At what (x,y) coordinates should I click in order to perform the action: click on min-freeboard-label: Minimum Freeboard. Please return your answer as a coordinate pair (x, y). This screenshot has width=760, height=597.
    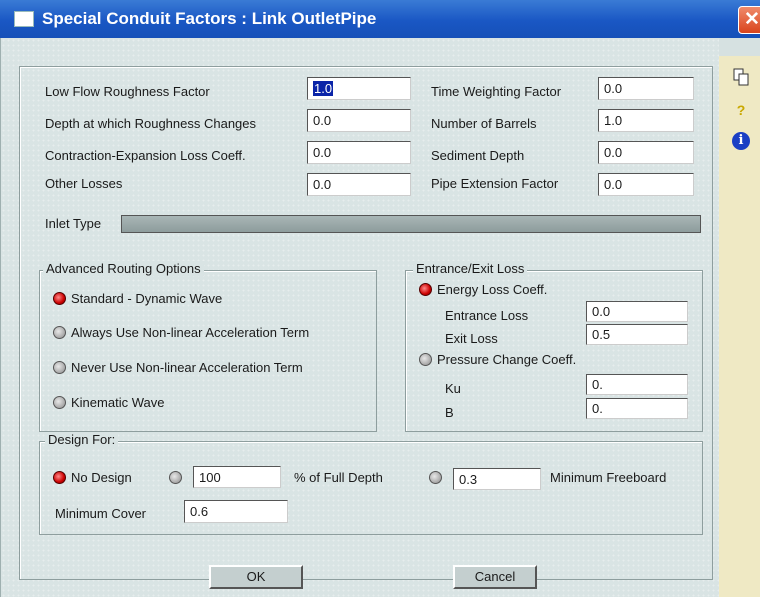
    Looking at the image, I should click on (608, 477).